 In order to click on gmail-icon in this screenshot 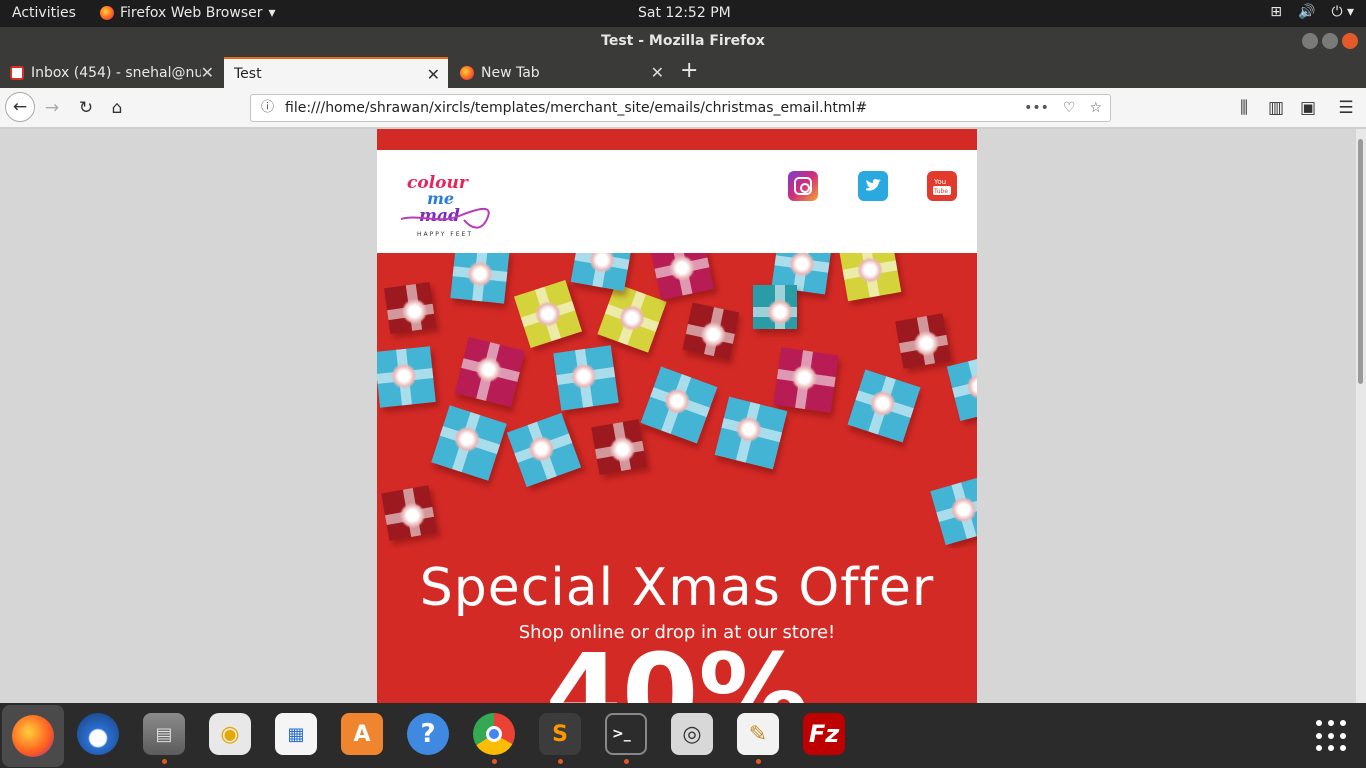, I will do `click(17, 72)`.